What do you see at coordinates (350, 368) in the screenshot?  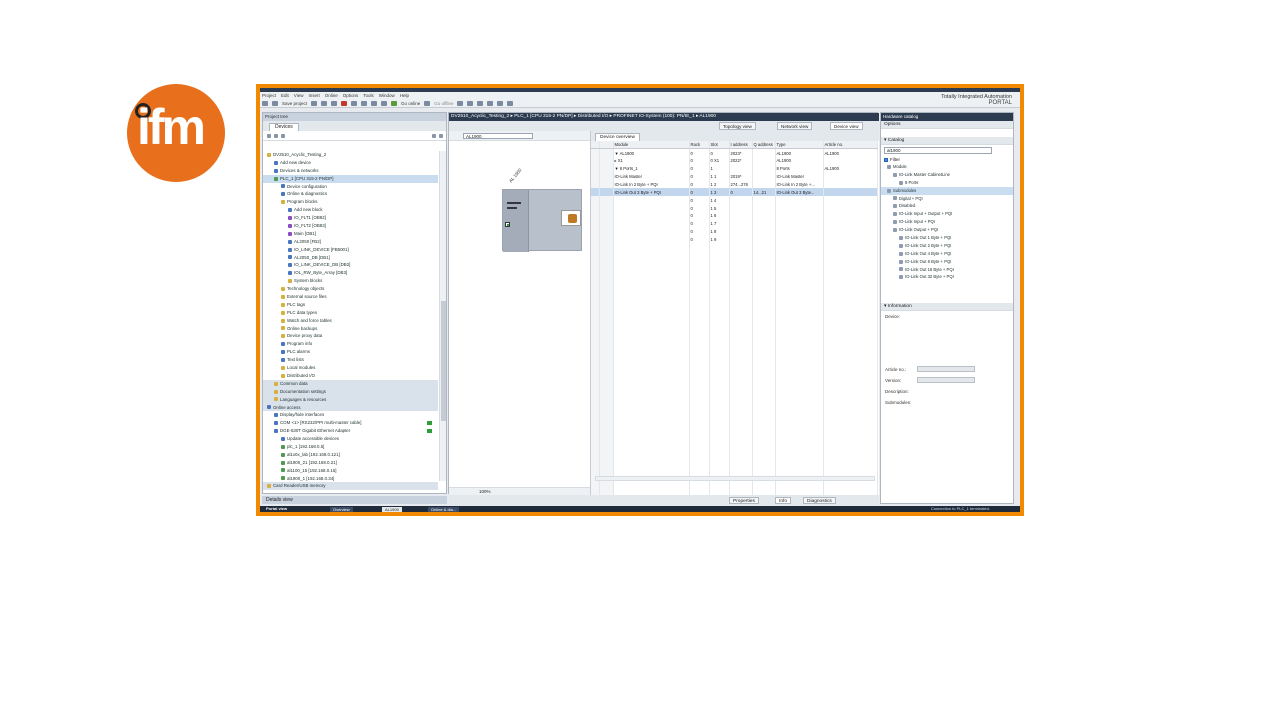 I see `tree-item: Local modules` at bounding box center [350, 368].